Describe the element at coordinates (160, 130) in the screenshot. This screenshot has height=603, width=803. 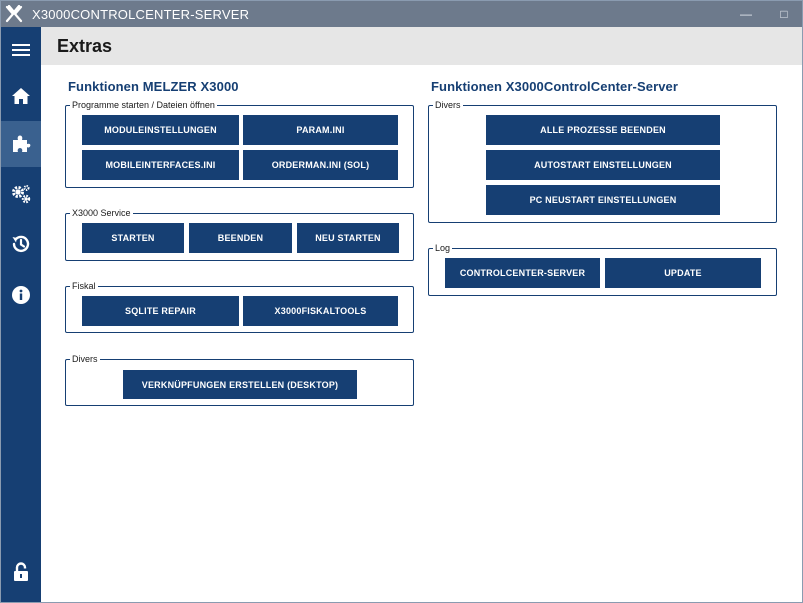
I see `moduleinstellungen-button: MODULEINSTELLUNGEN` at that location.